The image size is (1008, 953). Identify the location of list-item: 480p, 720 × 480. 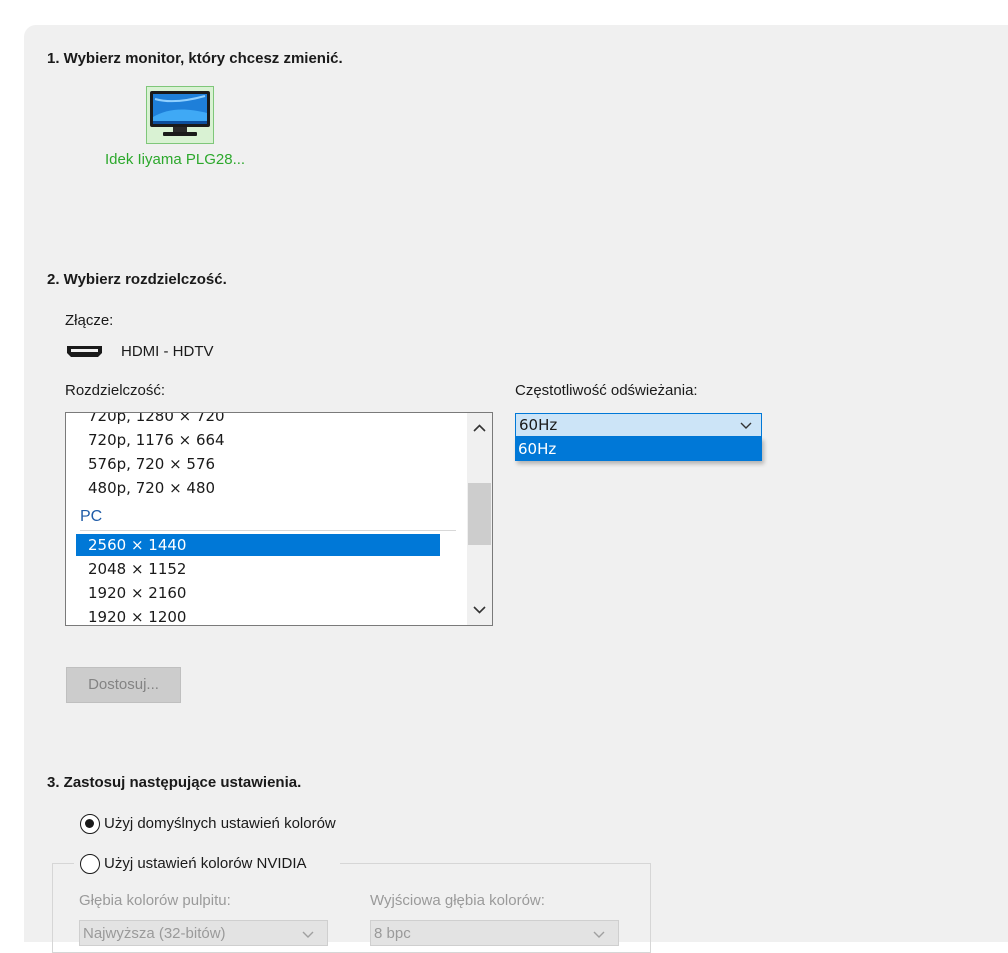
(258, 488).